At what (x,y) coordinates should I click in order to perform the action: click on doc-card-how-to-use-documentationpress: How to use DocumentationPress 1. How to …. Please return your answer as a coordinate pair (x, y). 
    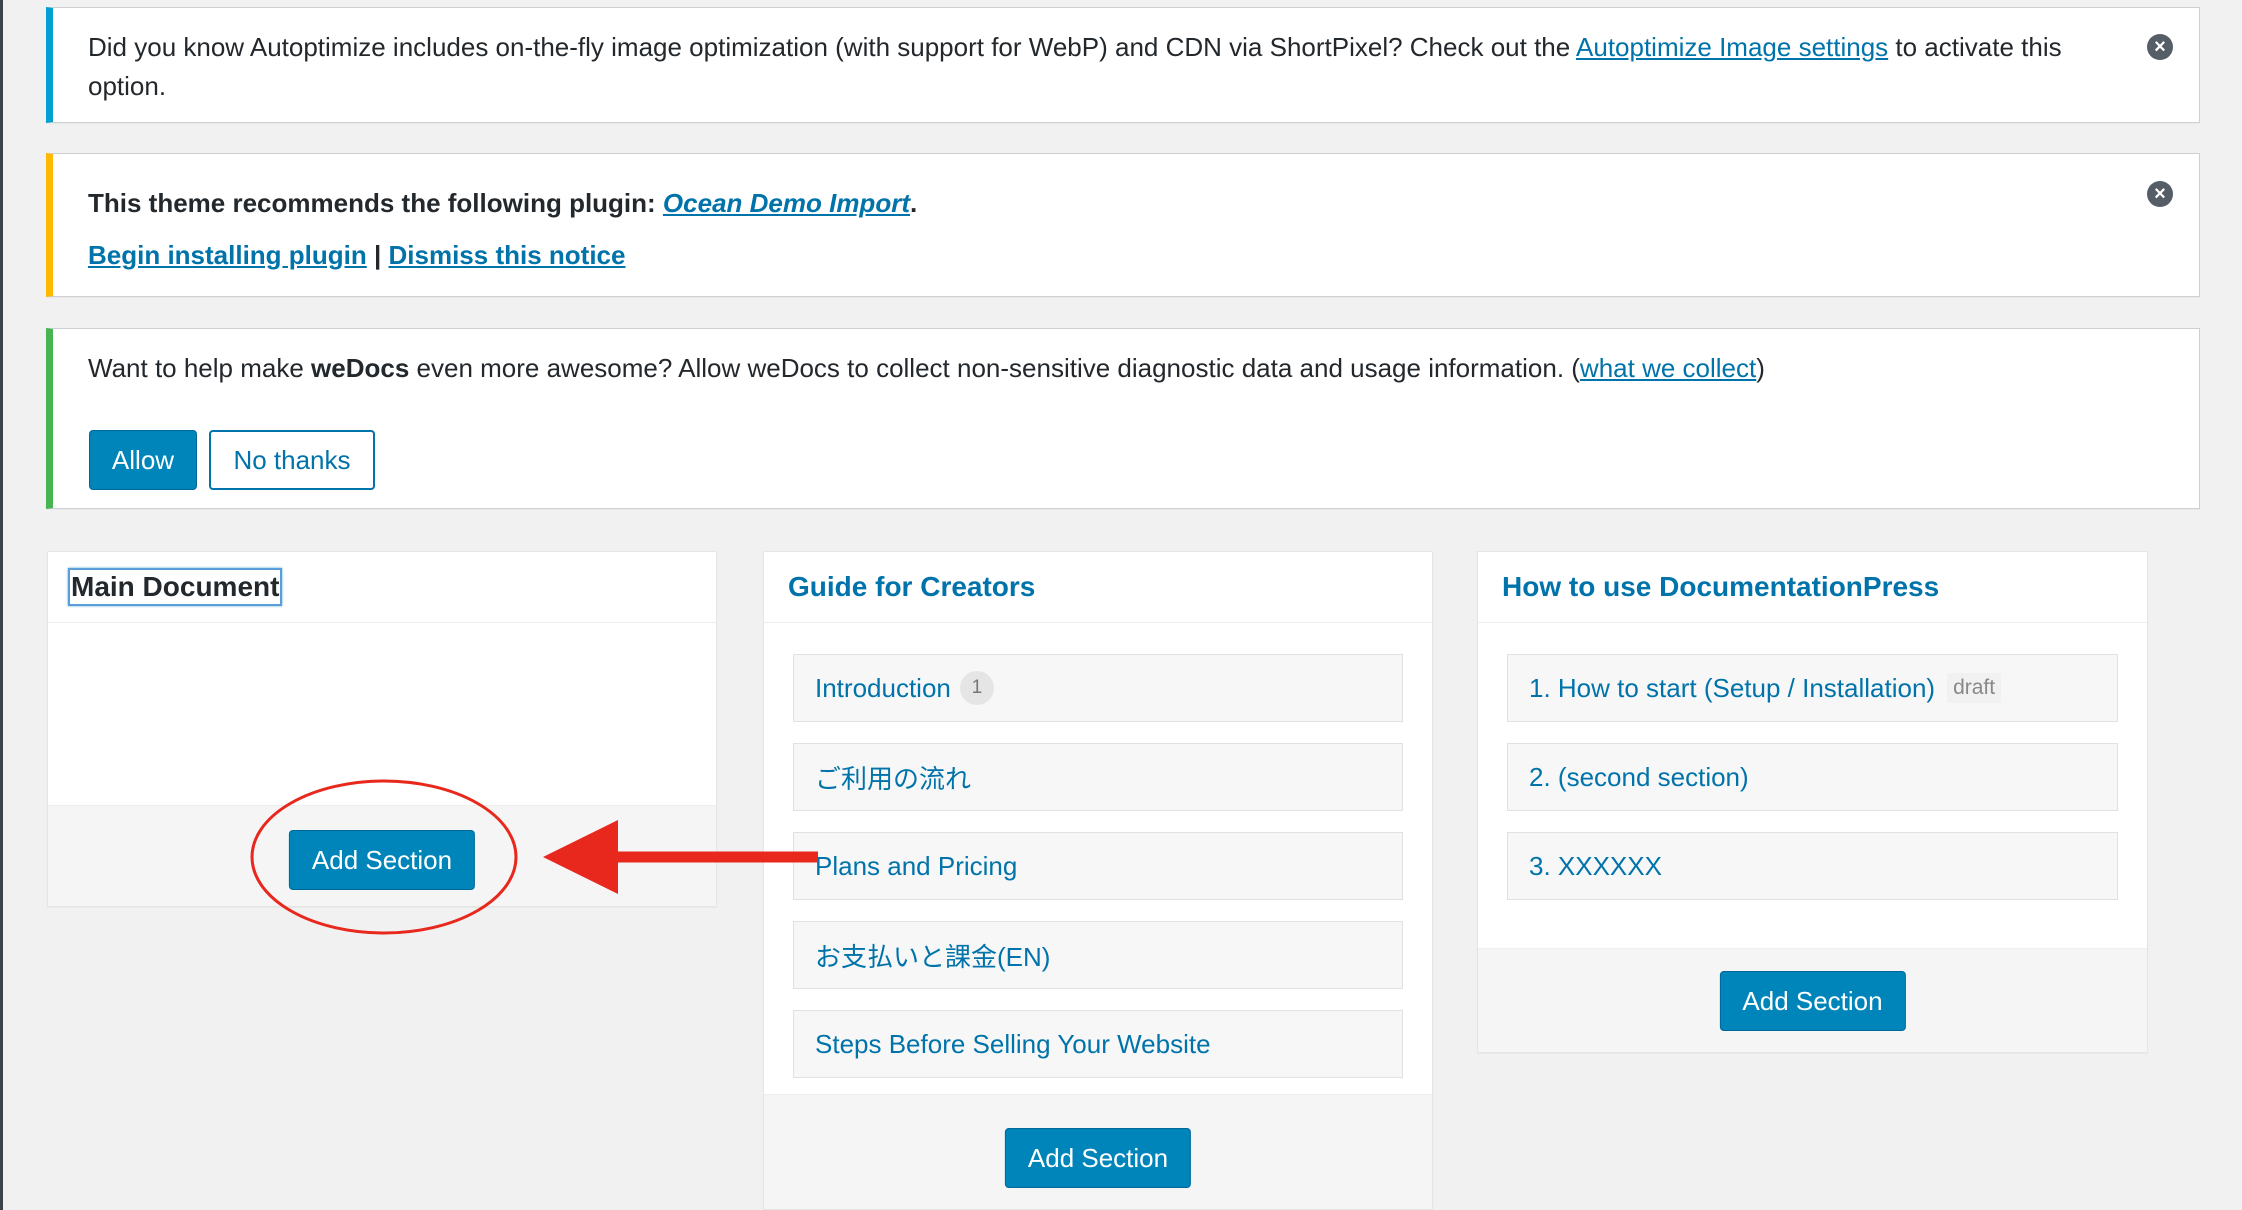
    Looking at the image, I should click on (1812, 802).